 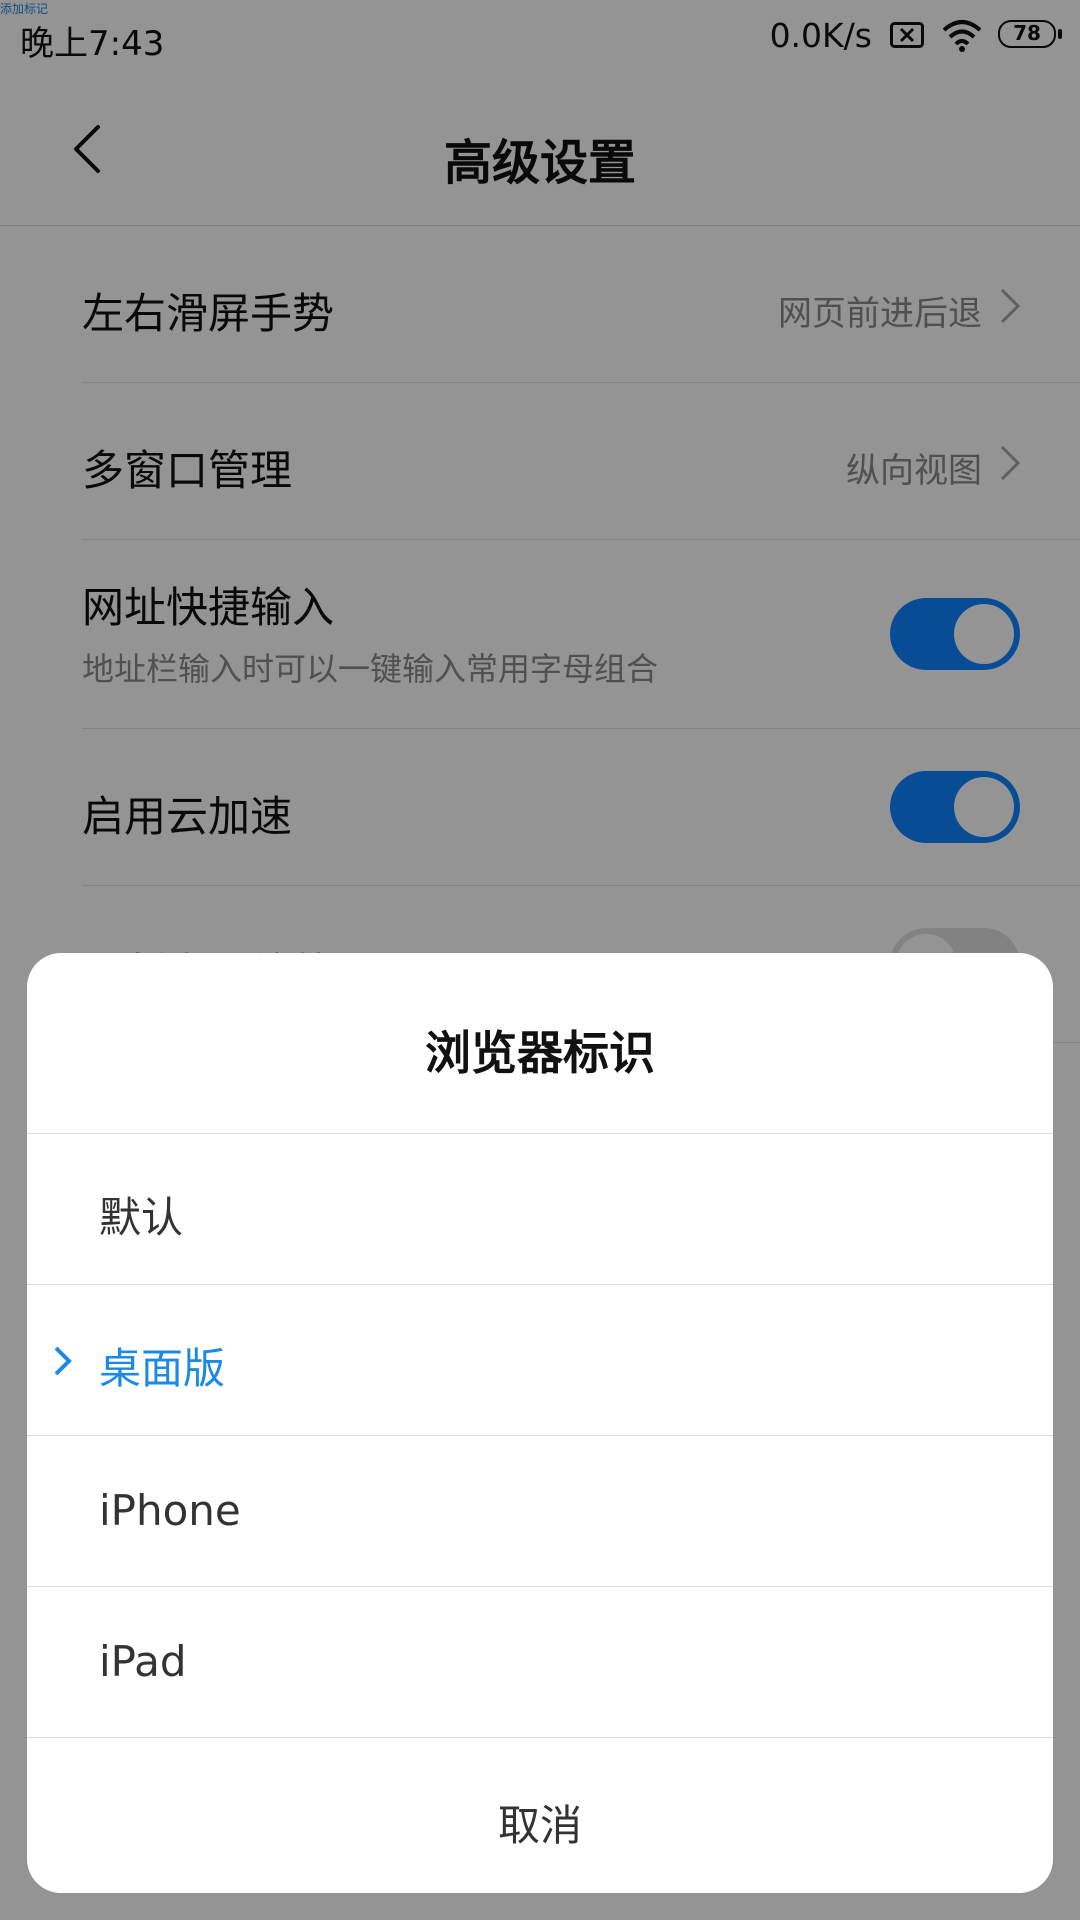 What do you see at coordinates (540, 1511) in the screenshot?
I see `option-iphone: iPhone` at bounding box center [540, 1511].